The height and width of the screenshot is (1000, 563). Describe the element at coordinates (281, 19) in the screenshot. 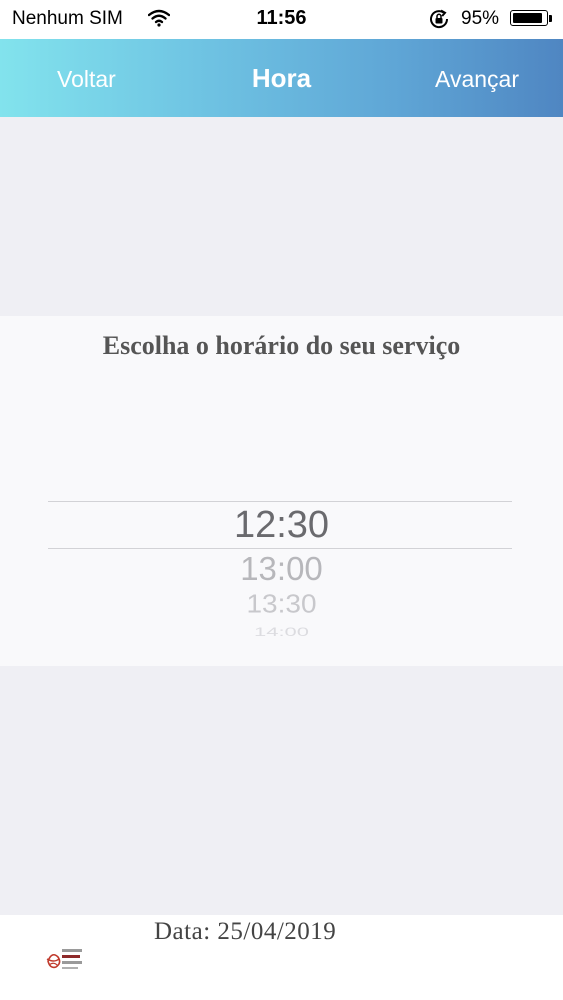

I see `status-bar: Nenhum SIM 11:56 95%` at that location.